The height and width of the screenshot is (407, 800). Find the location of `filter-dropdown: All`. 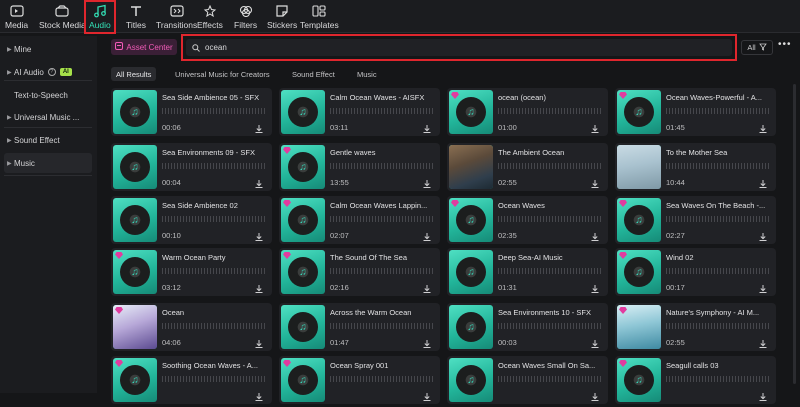

filter-dropdown: All is located at coordinates (757, 47).